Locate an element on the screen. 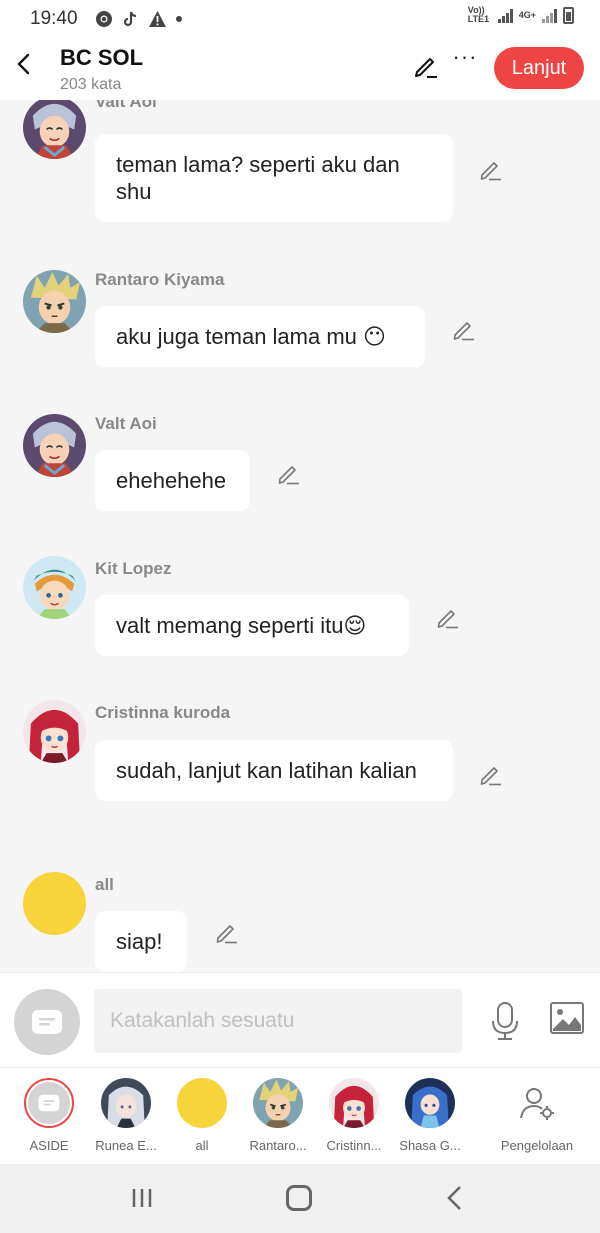  recent-apps-icon is located at coordinates (142, 1198).